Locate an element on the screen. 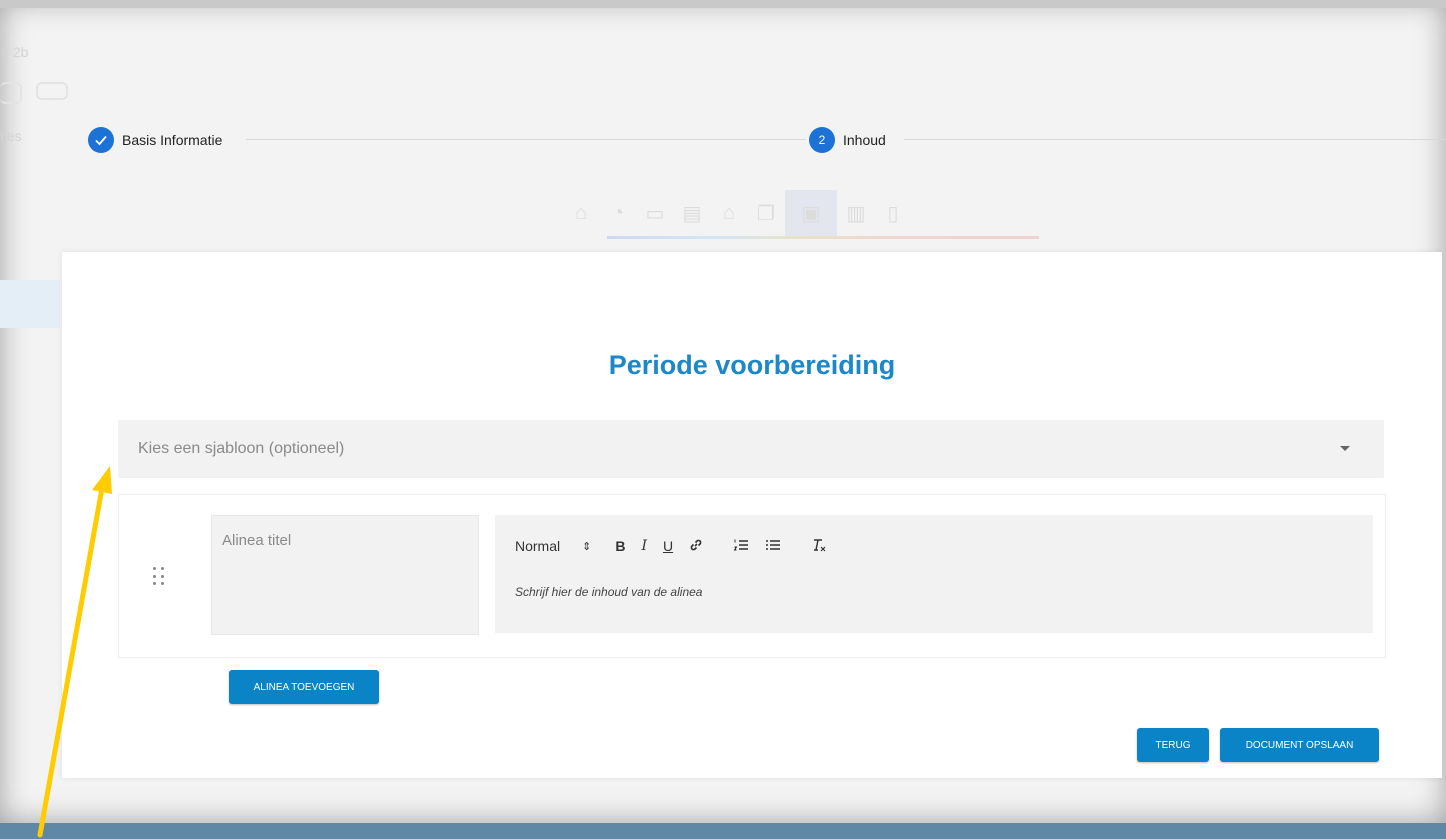 The width and height of the screenshot is (1446, 839). bullet-list-icon is located at coordinates (773, 544).